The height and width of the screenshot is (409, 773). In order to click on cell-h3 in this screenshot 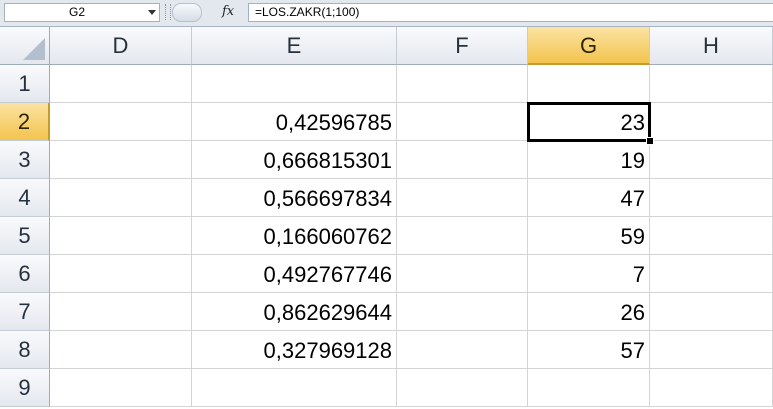, I will do `click(711, 160)`.